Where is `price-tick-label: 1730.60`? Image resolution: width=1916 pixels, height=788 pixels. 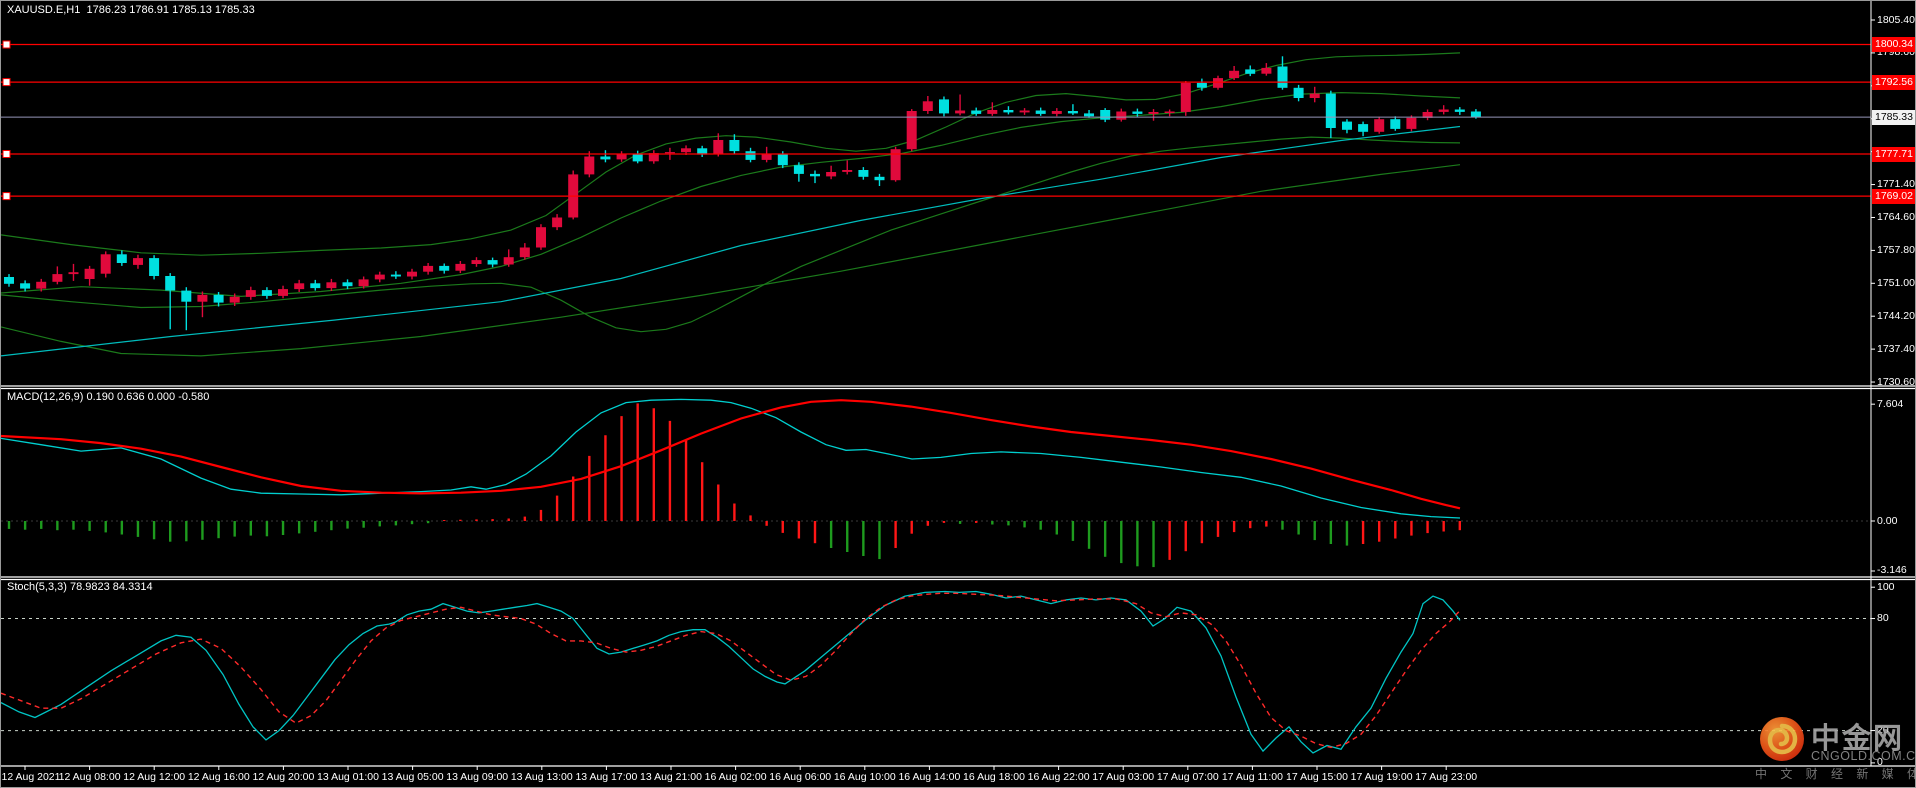
price-tick-label: 1730.60 is located at coordinates (1896, 381).